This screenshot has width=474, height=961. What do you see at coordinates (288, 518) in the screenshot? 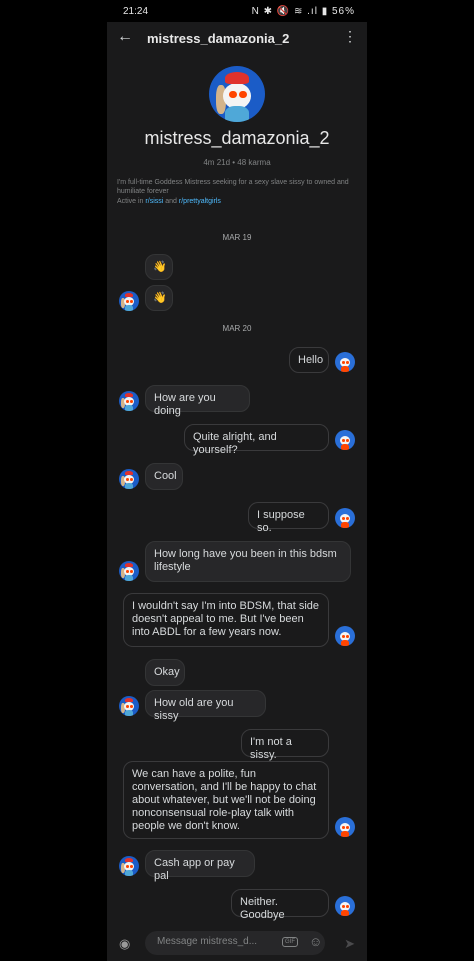
I see `message-bubble: I suppose so.` at bounding box center [288, 518].